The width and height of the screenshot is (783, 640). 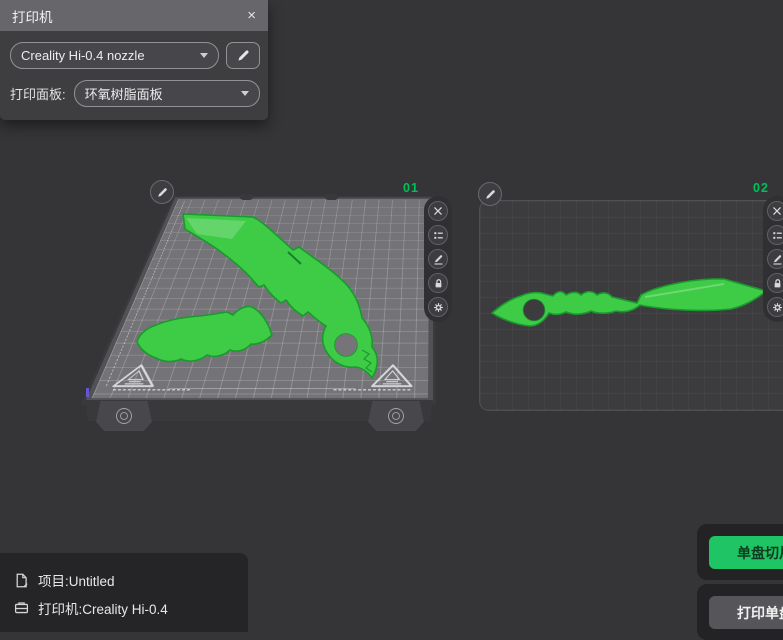 I want to click on plate-type-label: 打印面板:, so click(x=38, y=94).